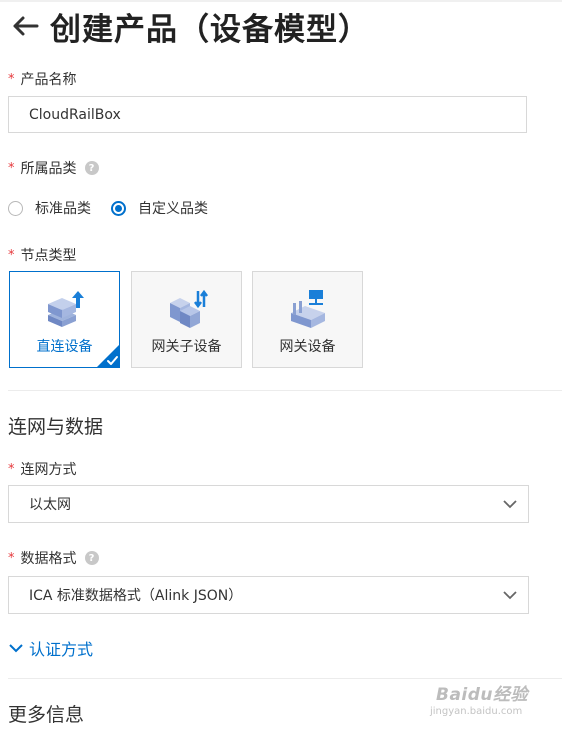 The image size is (562, 741). What do you see at coordinates (48, 169) in the screenshot?
I see `category-label-text: 所属品类` at bounding box center [48, 169].